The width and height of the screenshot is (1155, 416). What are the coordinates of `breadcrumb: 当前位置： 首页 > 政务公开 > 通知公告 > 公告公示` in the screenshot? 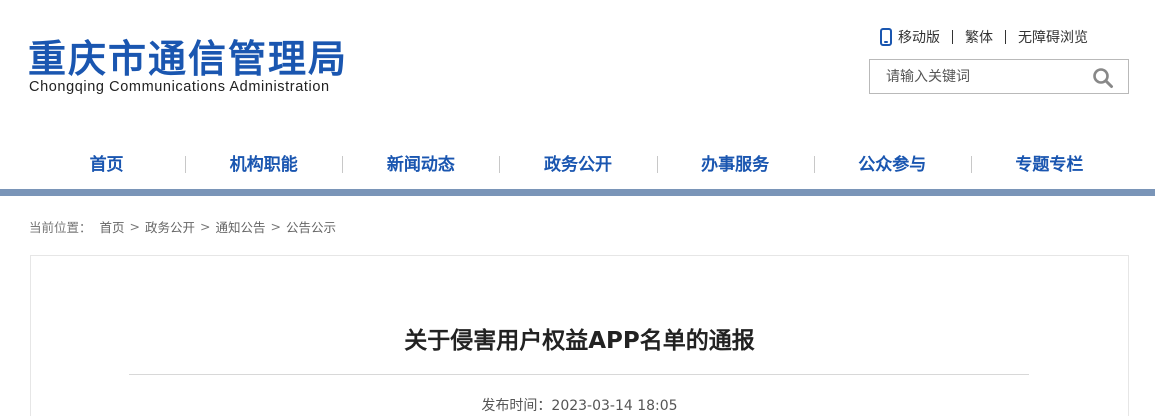 It's located at (182, 226).